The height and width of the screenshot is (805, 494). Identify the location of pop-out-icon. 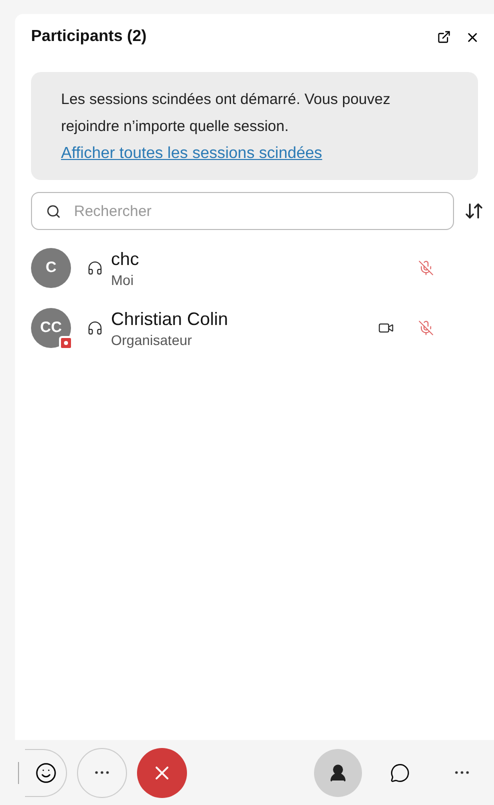
(444, 37).